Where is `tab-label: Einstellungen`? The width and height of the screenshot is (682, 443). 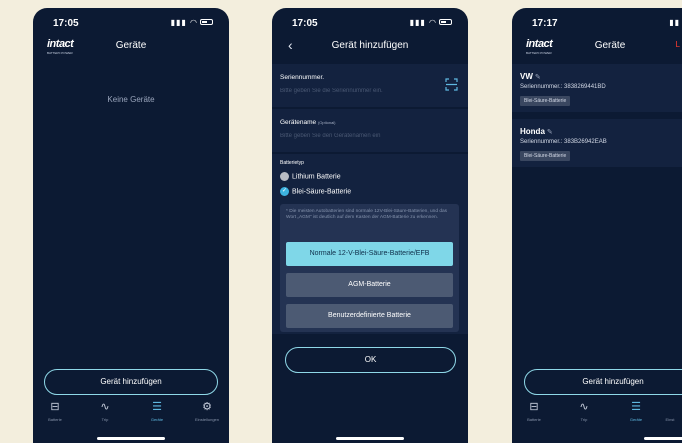 tab-label: Einstellungen is located at coordinates (207, 419).